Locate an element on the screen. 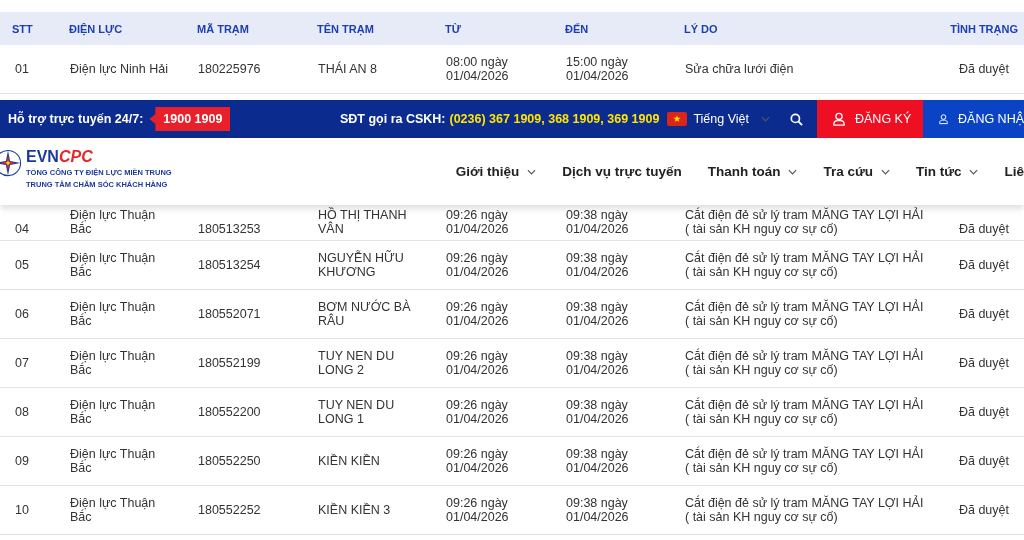  table-cell-text: KIỀN KIỀN 3 is located at coordinates (354, 510).